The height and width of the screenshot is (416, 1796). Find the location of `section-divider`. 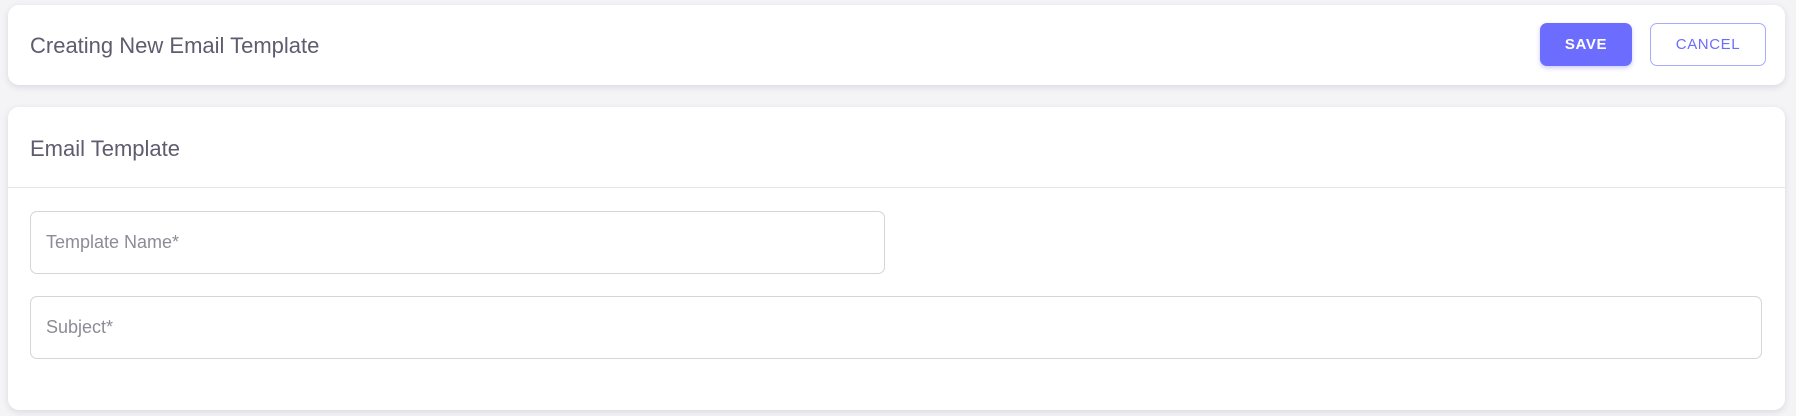

section-divider is located at coordinates (896, 187).